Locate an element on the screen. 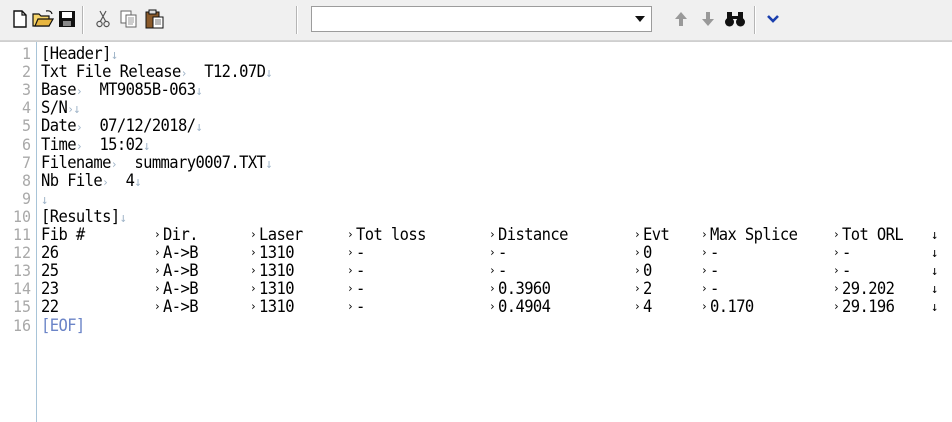 The height and width of the screenshot is (422, 952). search-combobox is located at coordinates (481, 19).